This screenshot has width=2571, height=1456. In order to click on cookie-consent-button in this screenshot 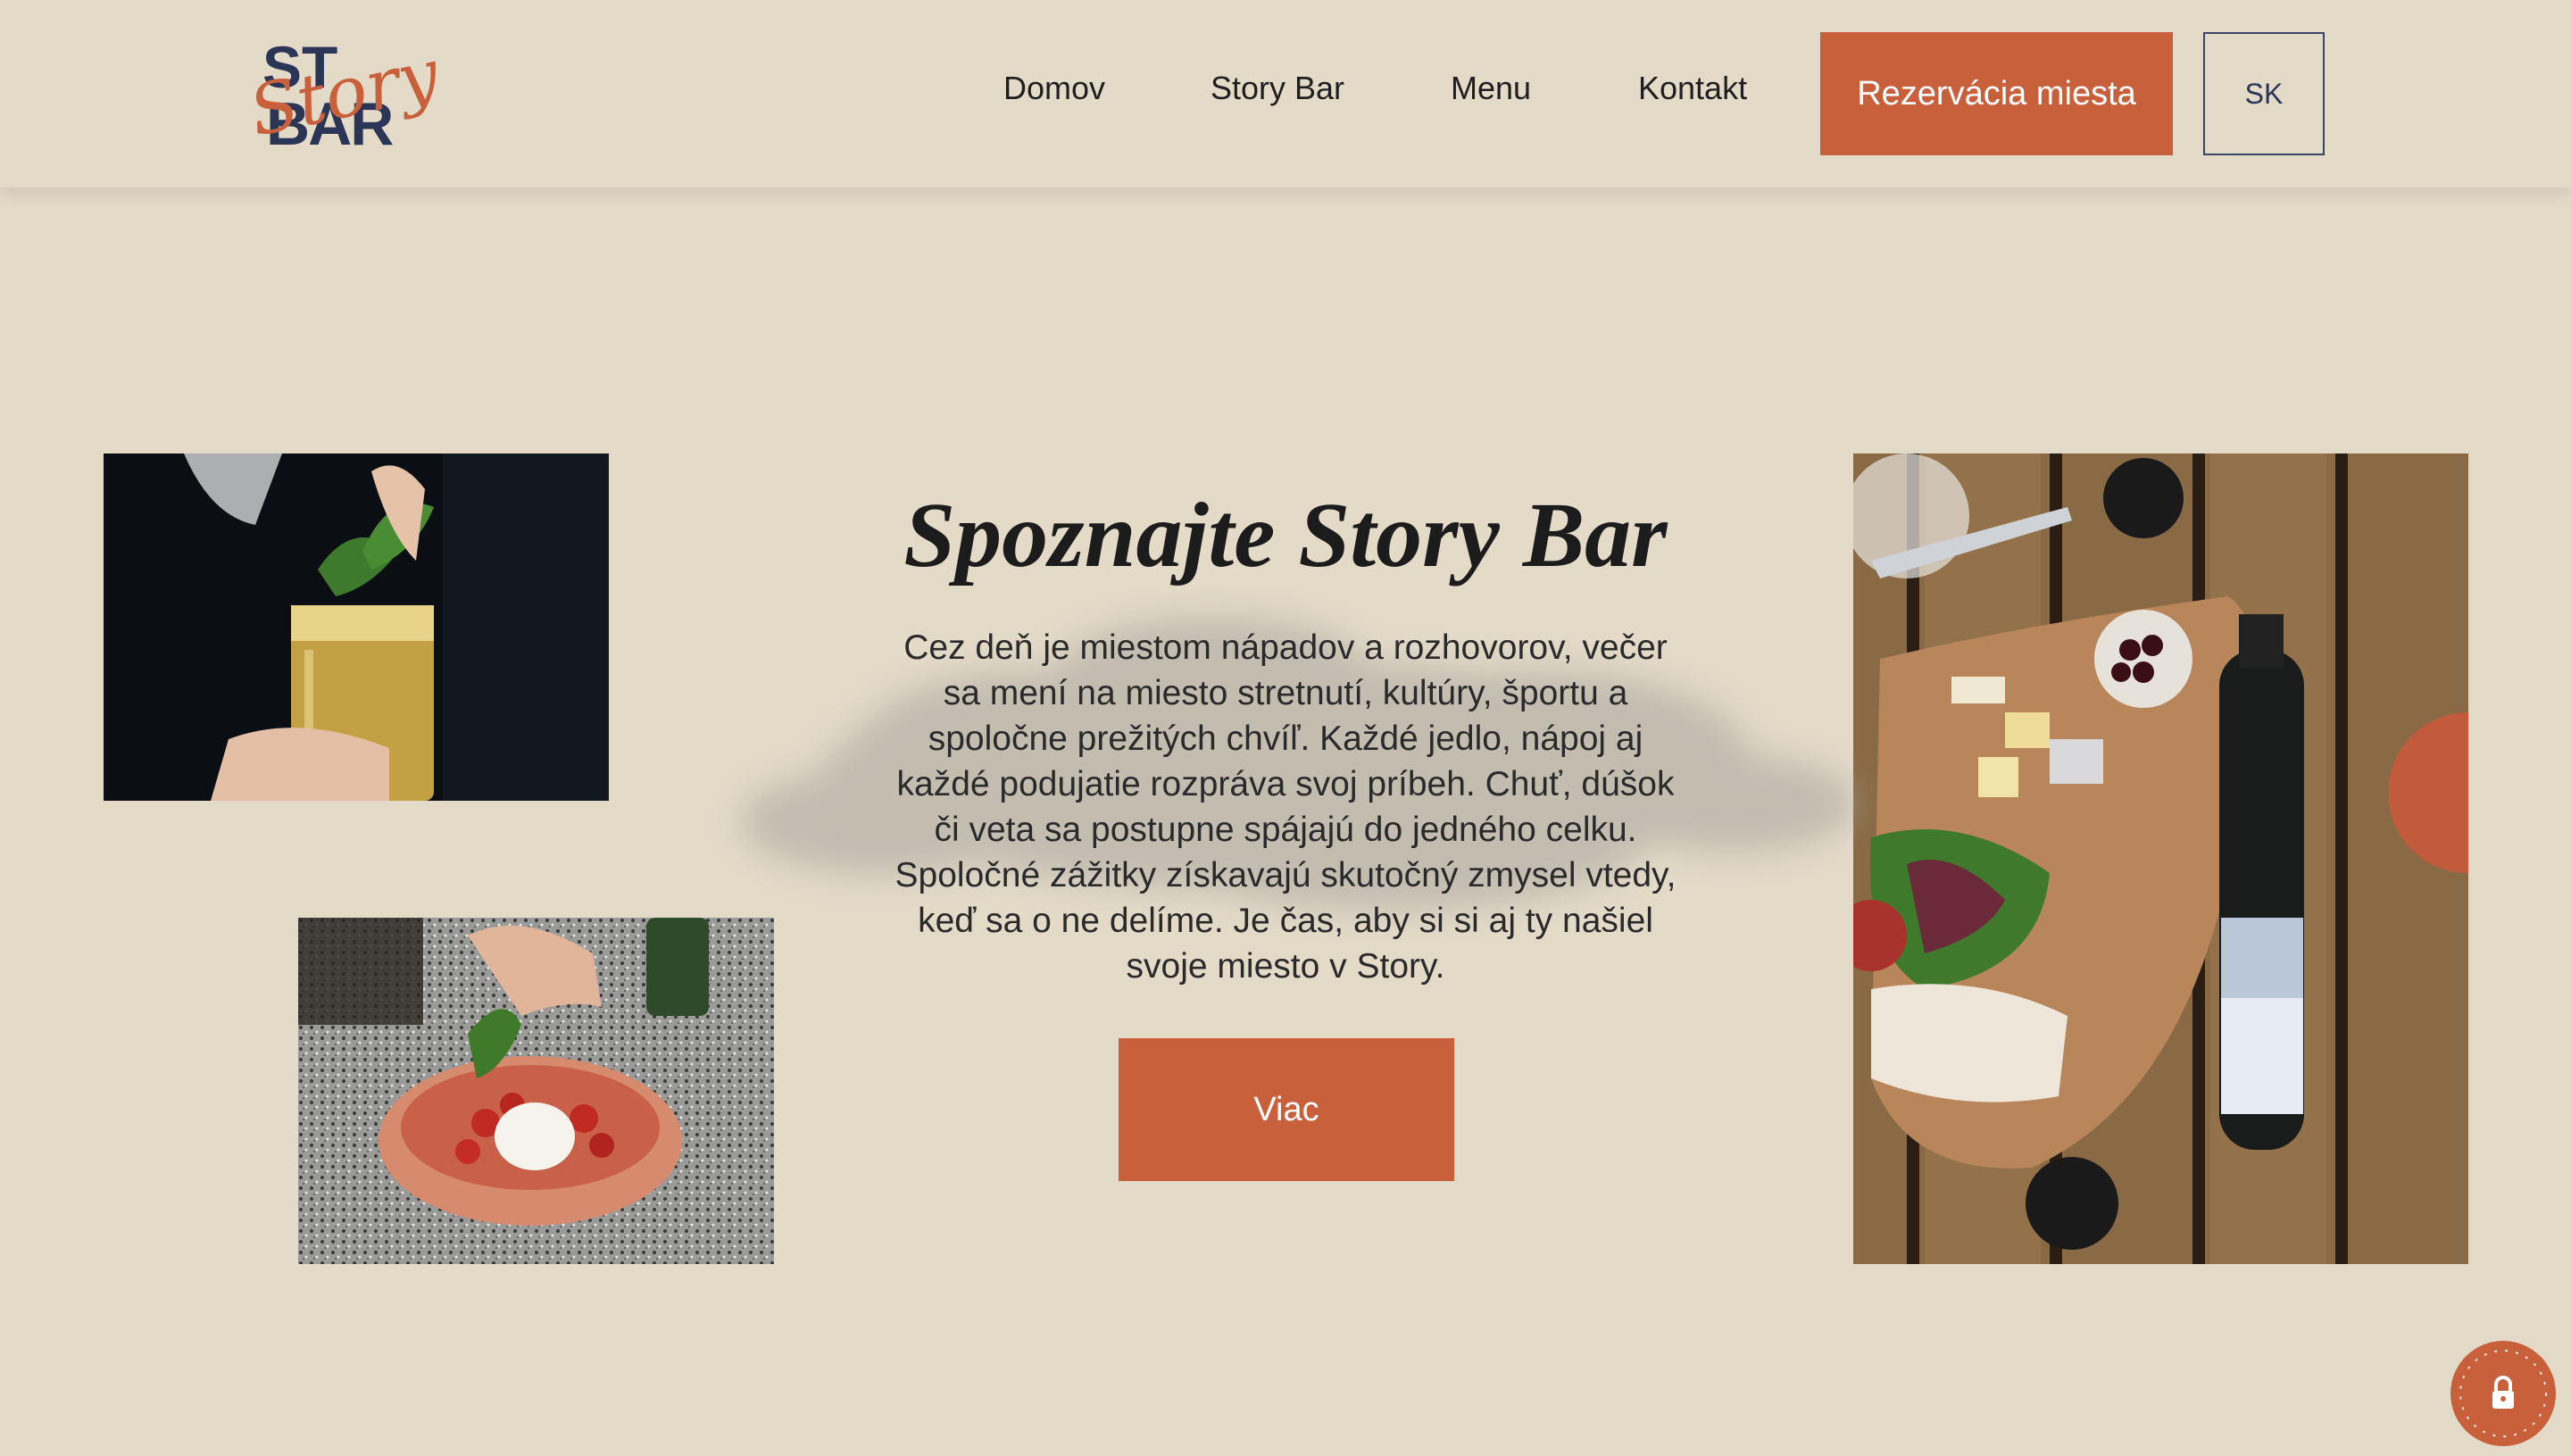, I will do `click(2503, 1393)`.